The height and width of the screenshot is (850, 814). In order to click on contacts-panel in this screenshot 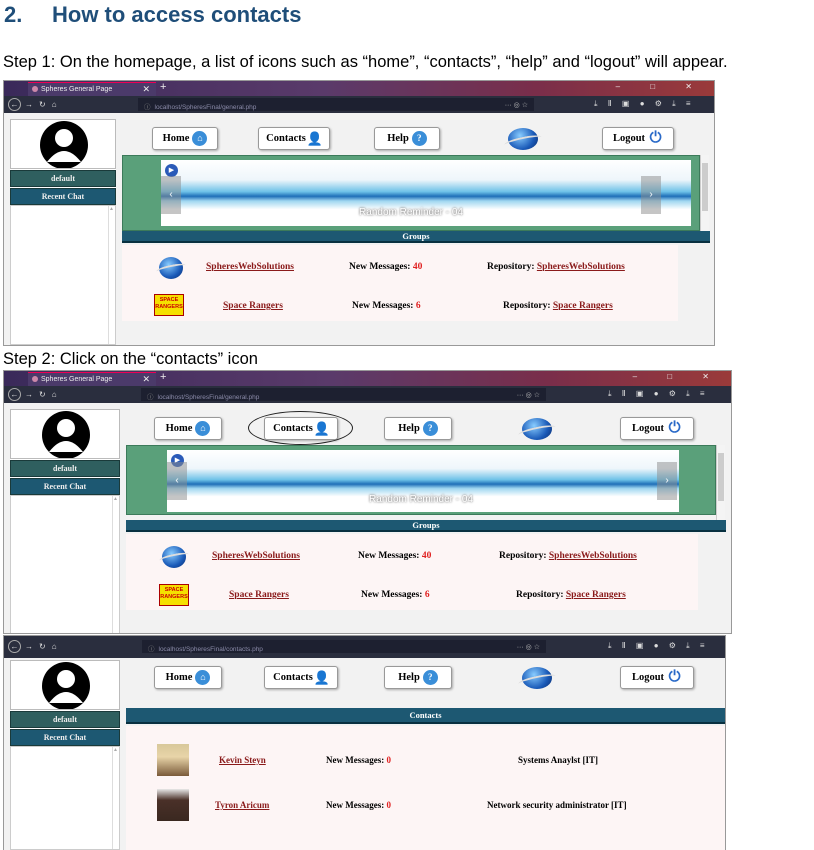, I will do `click(425, 788)`.